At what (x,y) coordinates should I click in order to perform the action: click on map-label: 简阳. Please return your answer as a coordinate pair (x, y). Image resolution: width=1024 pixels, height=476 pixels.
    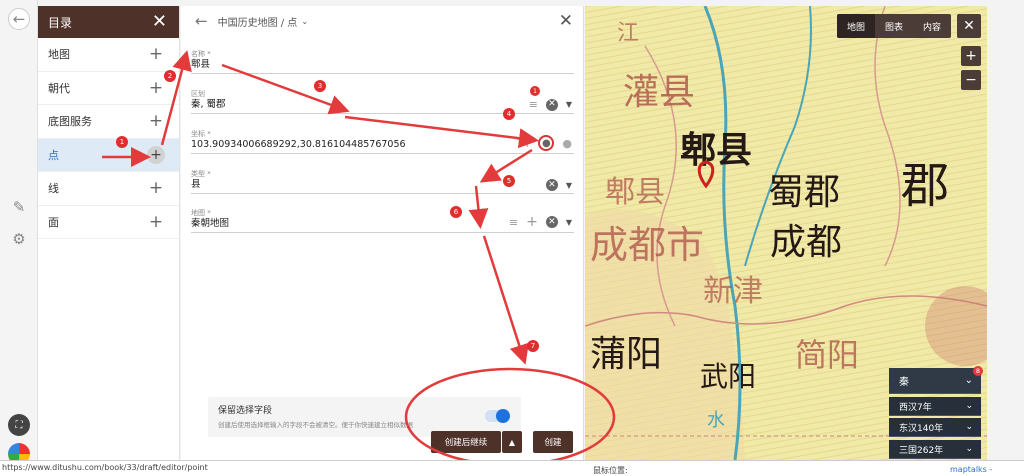
    Looking at the image, I should click on (827, 355).